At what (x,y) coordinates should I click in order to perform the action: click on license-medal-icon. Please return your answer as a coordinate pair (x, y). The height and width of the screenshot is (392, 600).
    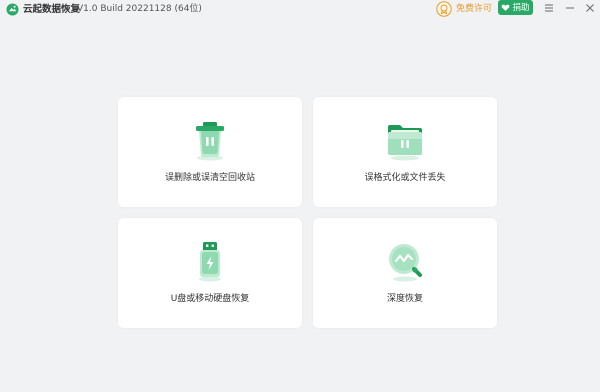
    Looking at the image, I should click on (444, 9).